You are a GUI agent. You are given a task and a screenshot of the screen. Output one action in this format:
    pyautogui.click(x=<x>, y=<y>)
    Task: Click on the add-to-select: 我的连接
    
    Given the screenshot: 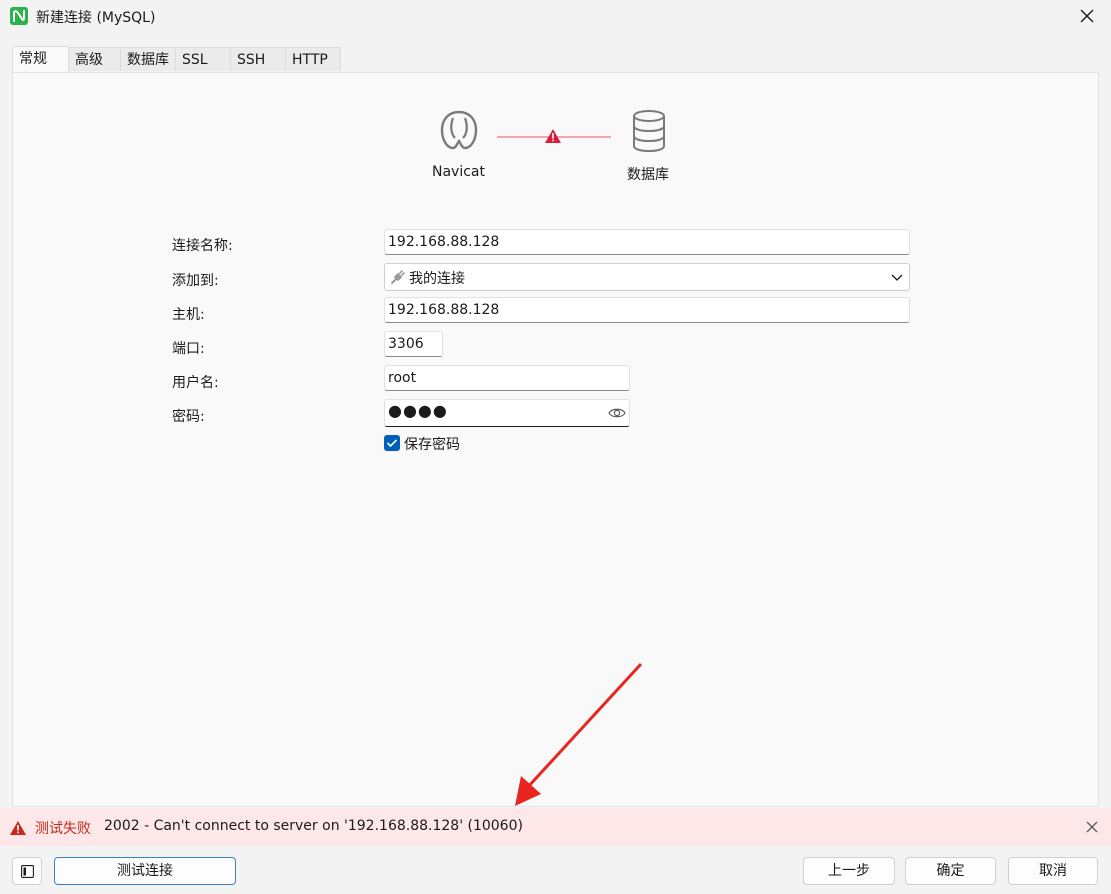 What is the action you would take?
    pyautogui.click(x=647, y=277)
    